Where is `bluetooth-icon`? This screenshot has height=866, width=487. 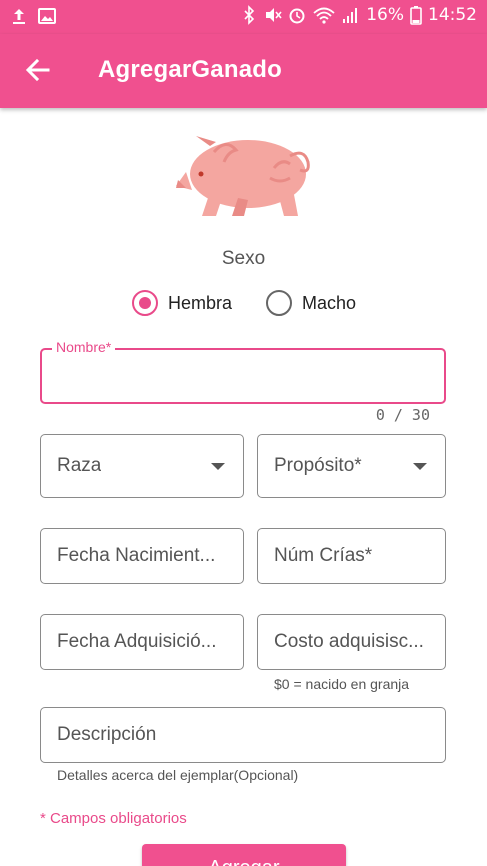
bluetooth-icon is located at coordinates (249, 15).